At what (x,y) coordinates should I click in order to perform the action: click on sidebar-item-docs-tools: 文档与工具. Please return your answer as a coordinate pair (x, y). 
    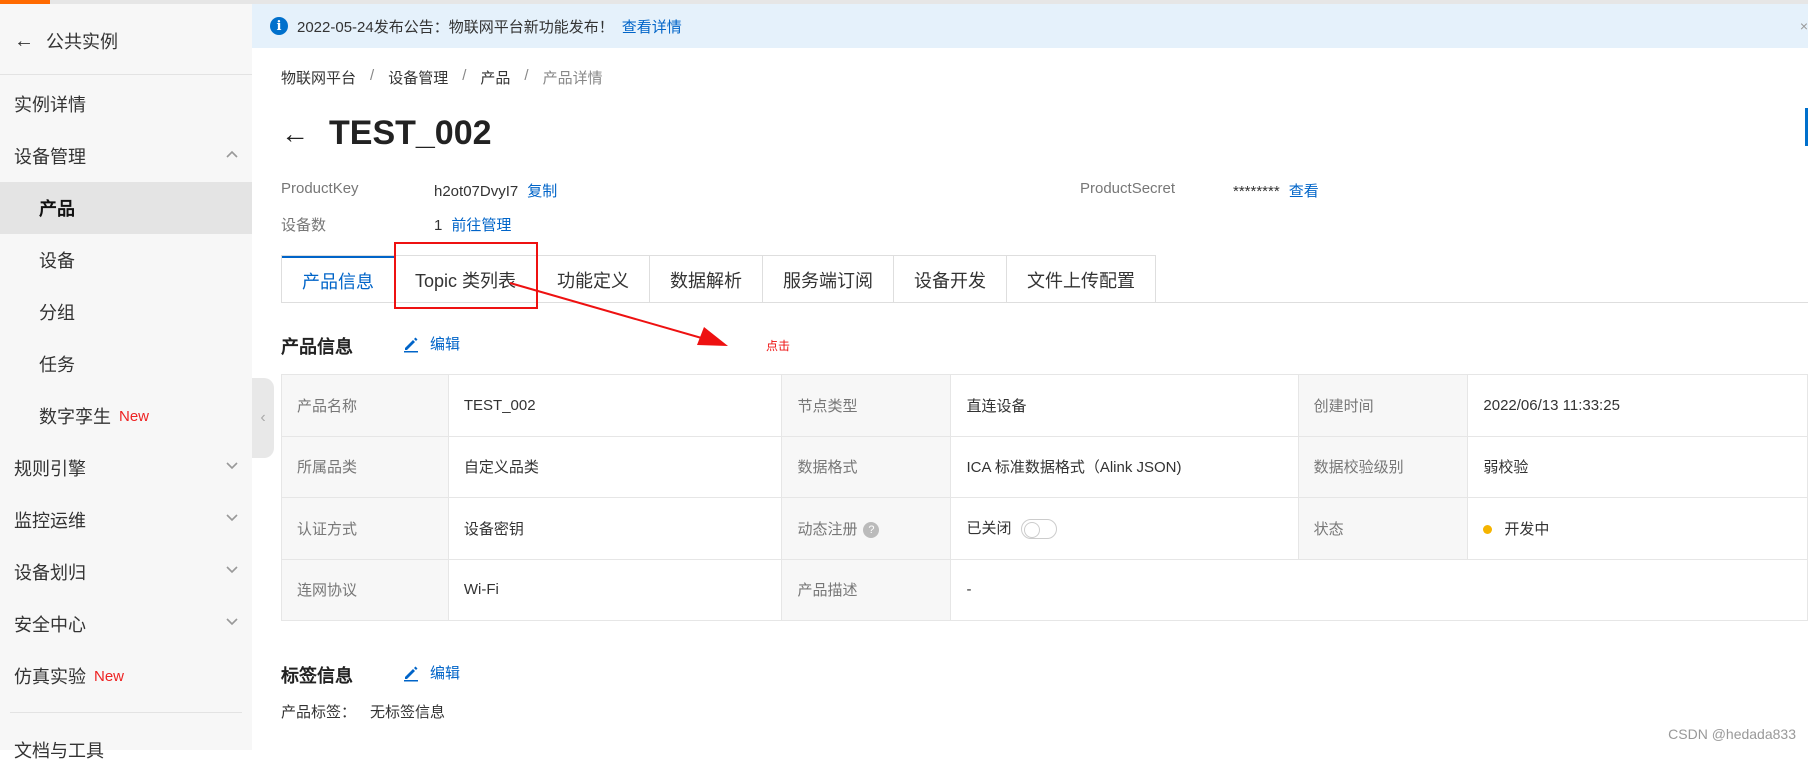
    Looking at the image, I should click on (126, 750).